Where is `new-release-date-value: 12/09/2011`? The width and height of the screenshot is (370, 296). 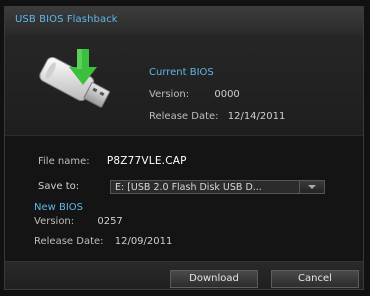
new-release-date-value: 12/09/2011 is located at coordinates (143, 241).